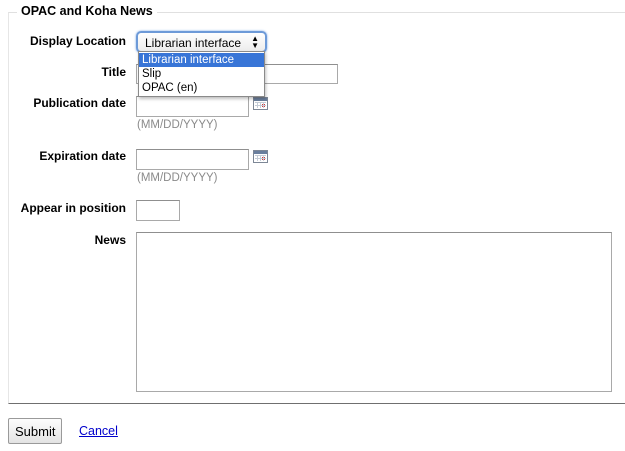 This screenshot has height=451, width=625. I want to click on display-location-dropdown: Librarian interface Slip OPAC (en), so click(201, 74).